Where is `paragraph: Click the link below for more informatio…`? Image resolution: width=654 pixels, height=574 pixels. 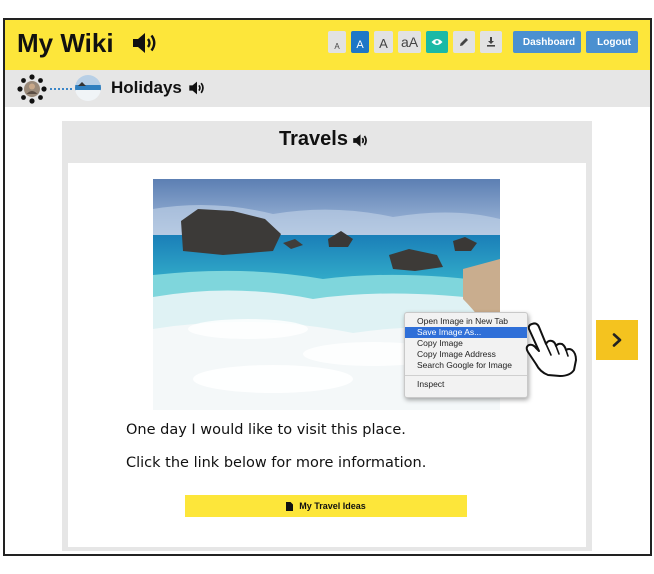 paragraph: Click the link below for more informatio… is located at coordinates (276, 463).